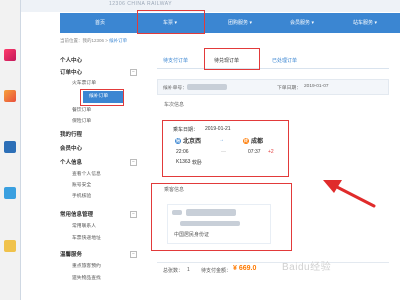 This screenshot has height=300, width=400. Describe the element at coordinates (71, 134) in the screenshot. I see `sidebar-section-my-trips: 我的行程` at that location.